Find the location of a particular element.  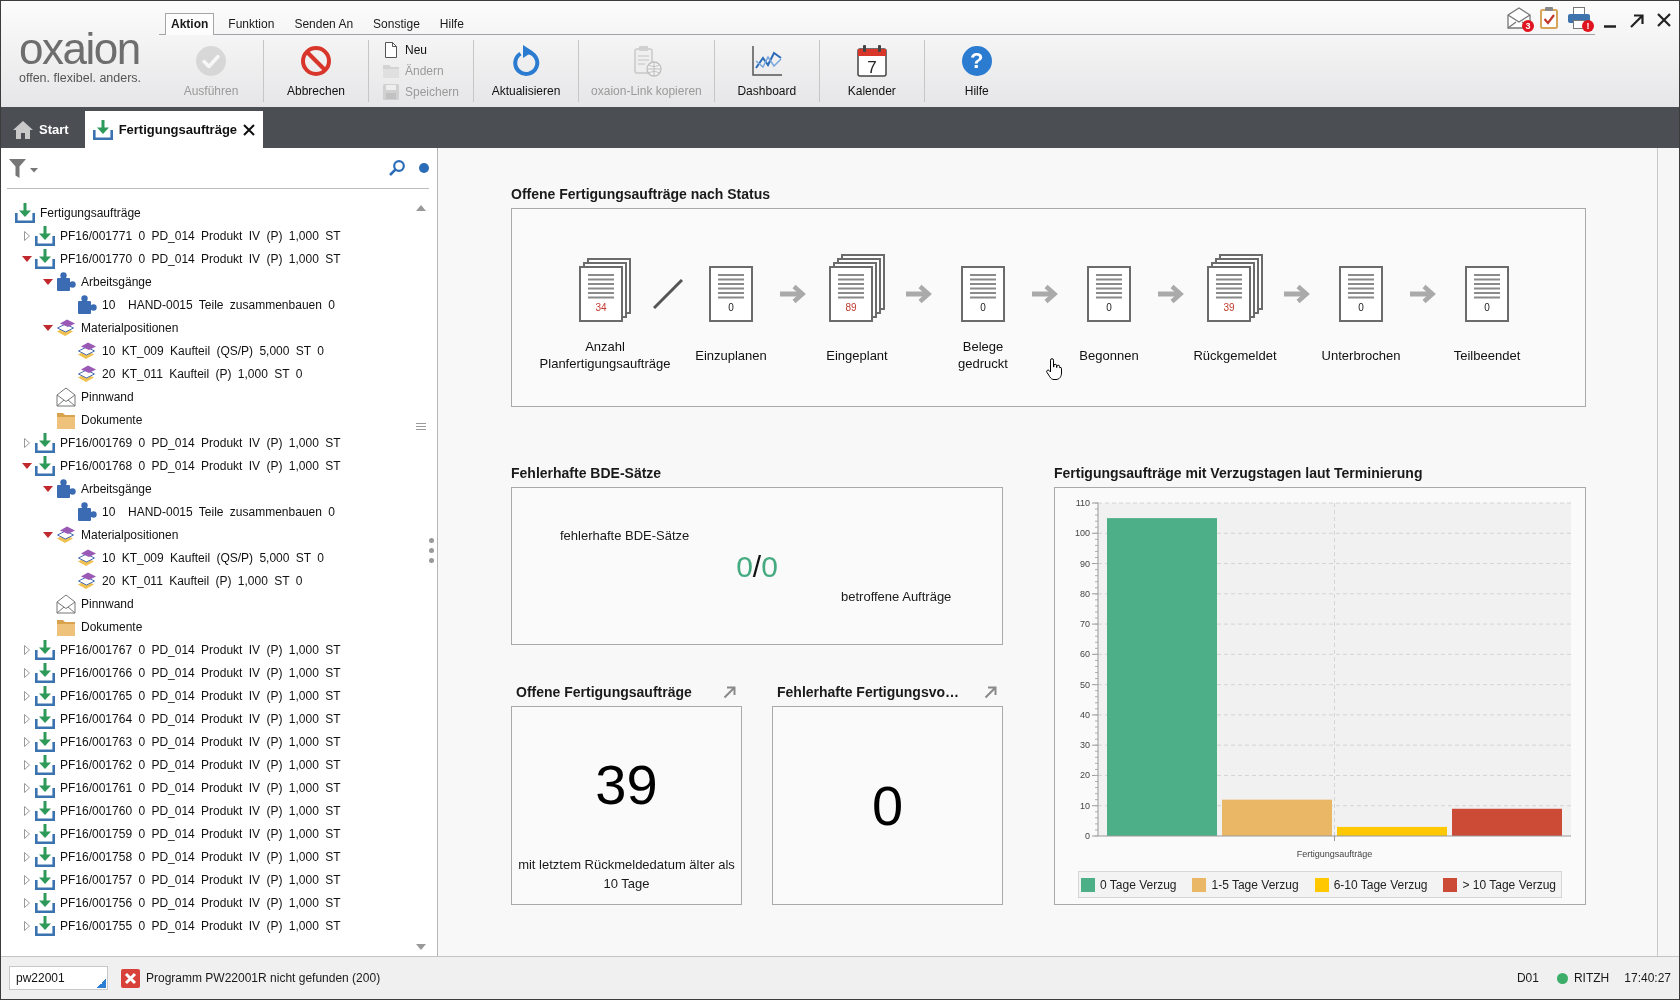

tree-item: PF16/001757 0 PD_014 Produkt IV (P) 1,000 ST is located at coordinates (200, 879).